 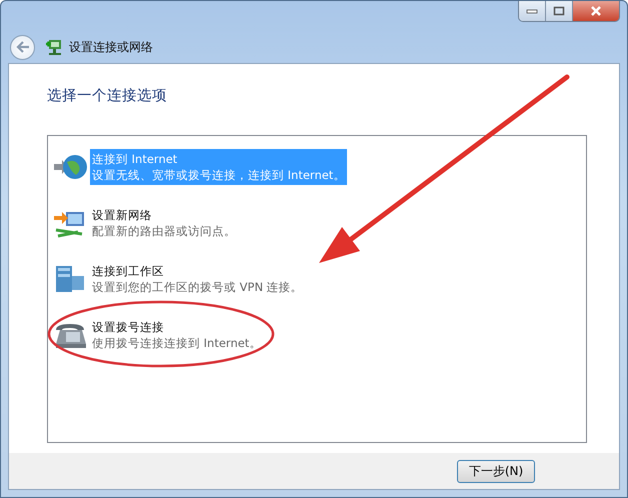 What do you see at coordinates (164, 231) in the screenshot?
I see `option-description: 配置新的路由器或访问点。` at bounding box center [164, 231].